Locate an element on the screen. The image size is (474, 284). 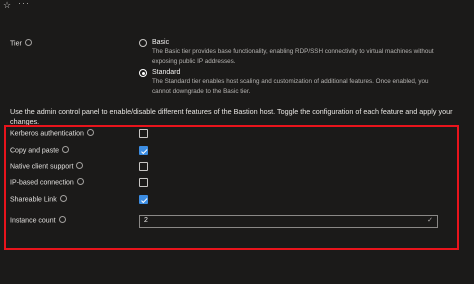
feature-kerberos-label: Kerberos authentication is located at coordinates (52, 133).